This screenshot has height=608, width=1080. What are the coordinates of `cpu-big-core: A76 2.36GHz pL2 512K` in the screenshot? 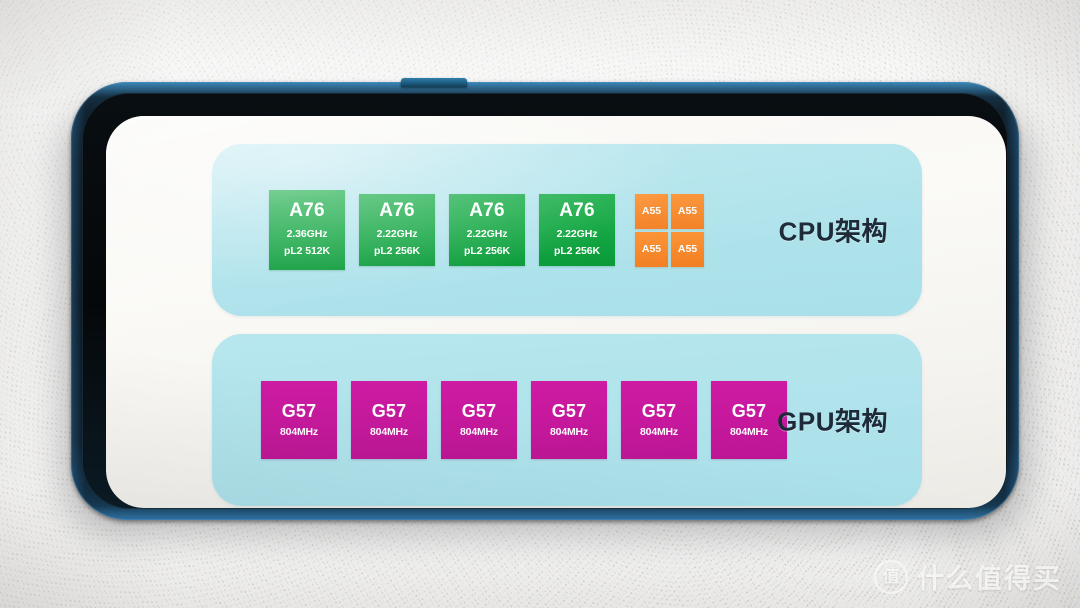 It's located at (307, 230).